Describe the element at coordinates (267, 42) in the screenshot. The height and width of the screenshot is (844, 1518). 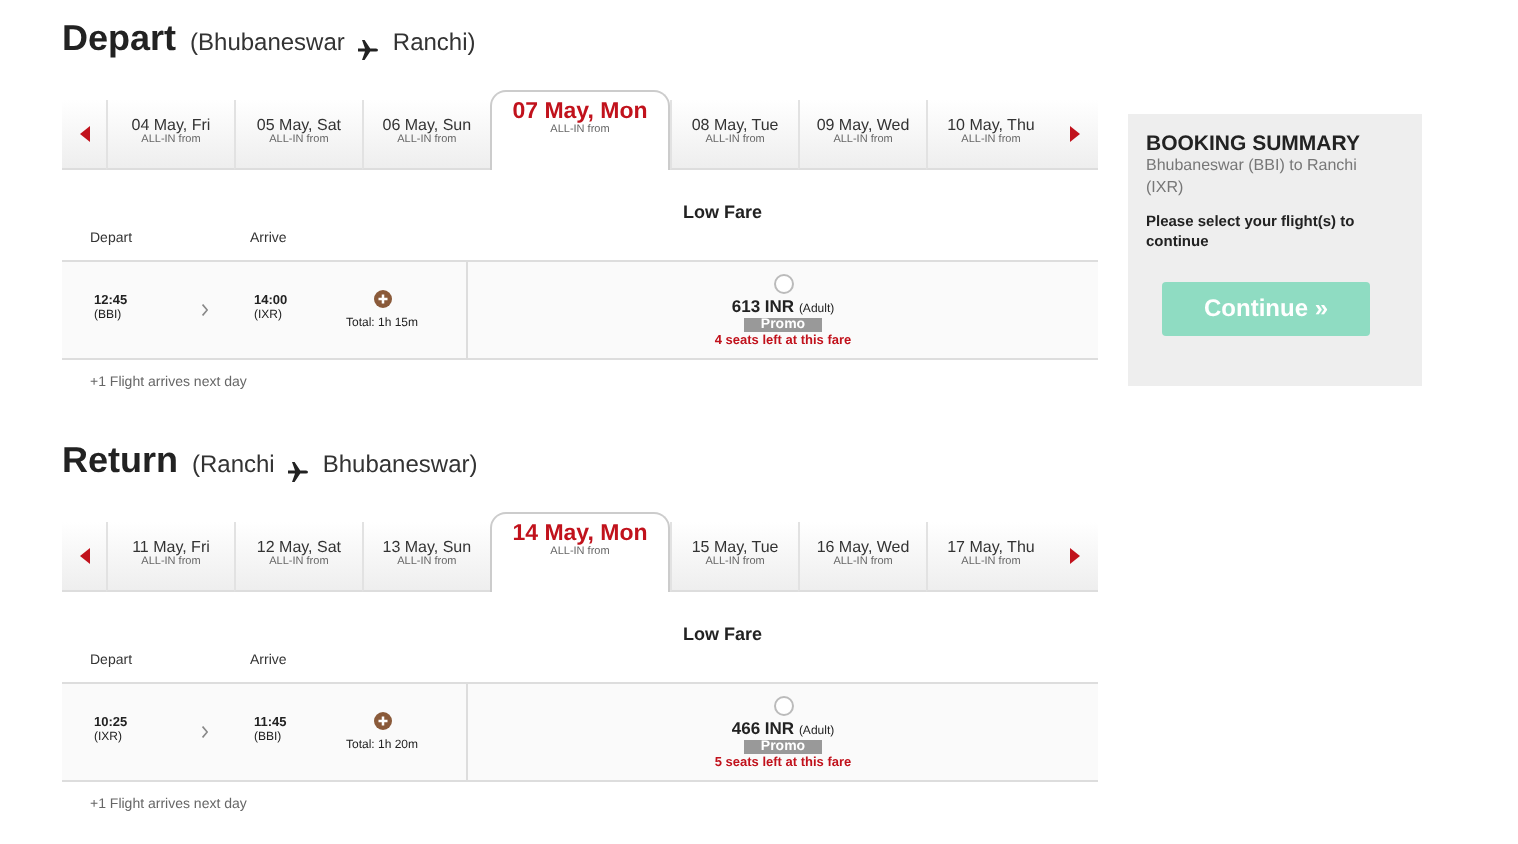
I see `route-origin: (Bhubaneswar` at that location.